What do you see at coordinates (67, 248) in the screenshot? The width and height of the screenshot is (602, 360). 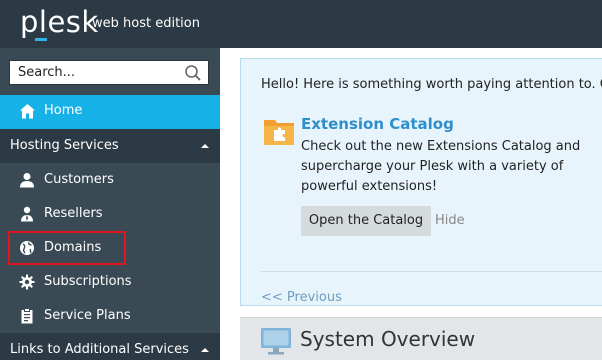 I see `highlight-box` at bounding box center [67, 248].